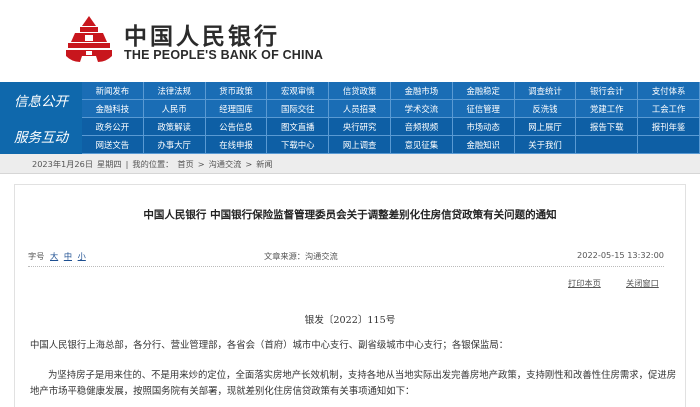 The image size is (700, 407). What do you see at coordinates (301, 256) in the screenshot?
I see `article-source: 文章来源：沟通交流` at bounding box center [301, 256].